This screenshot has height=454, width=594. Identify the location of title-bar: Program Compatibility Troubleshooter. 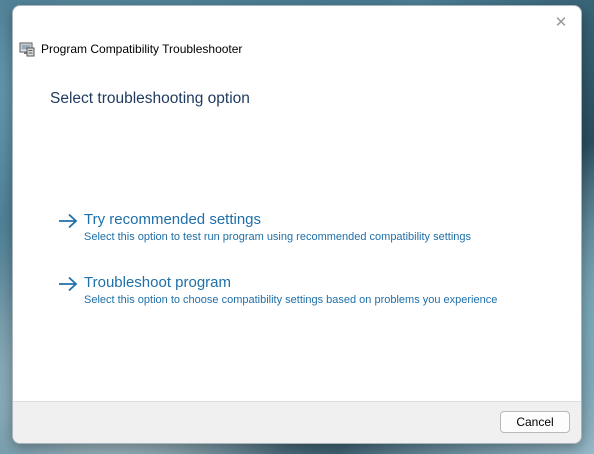
(130, 49).